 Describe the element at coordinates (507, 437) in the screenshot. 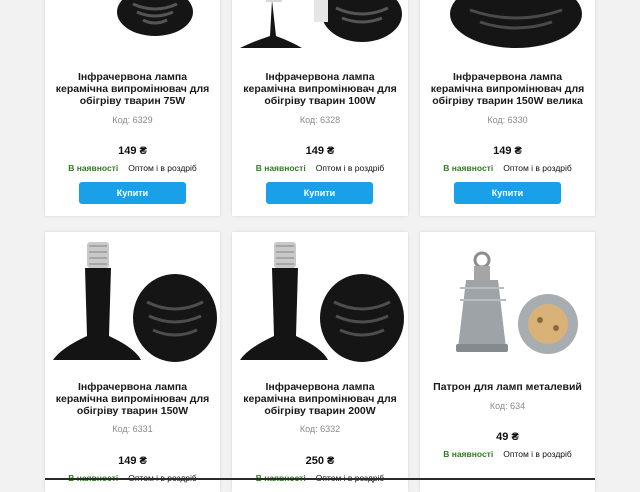

I see `product-price: 49 ₴` at that location.